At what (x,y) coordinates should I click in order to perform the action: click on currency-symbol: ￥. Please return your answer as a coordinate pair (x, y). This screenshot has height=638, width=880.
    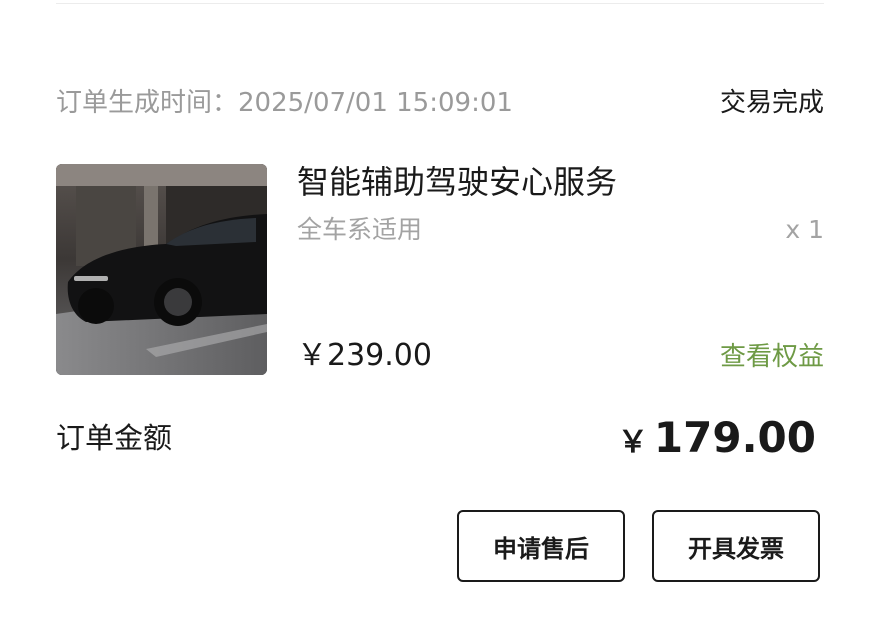
    Looking at the image, I should click on (632, 442).